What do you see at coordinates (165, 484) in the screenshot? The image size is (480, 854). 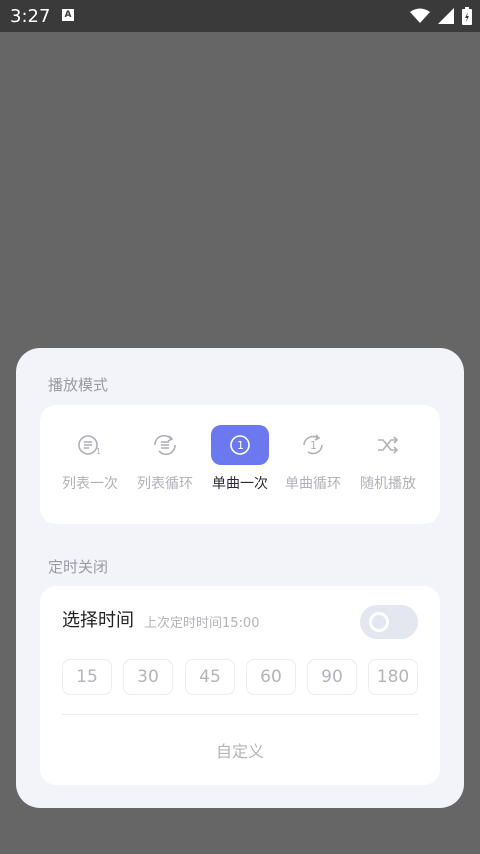 I see `mode-label: 列表循环` at bounding box center [165, 484].